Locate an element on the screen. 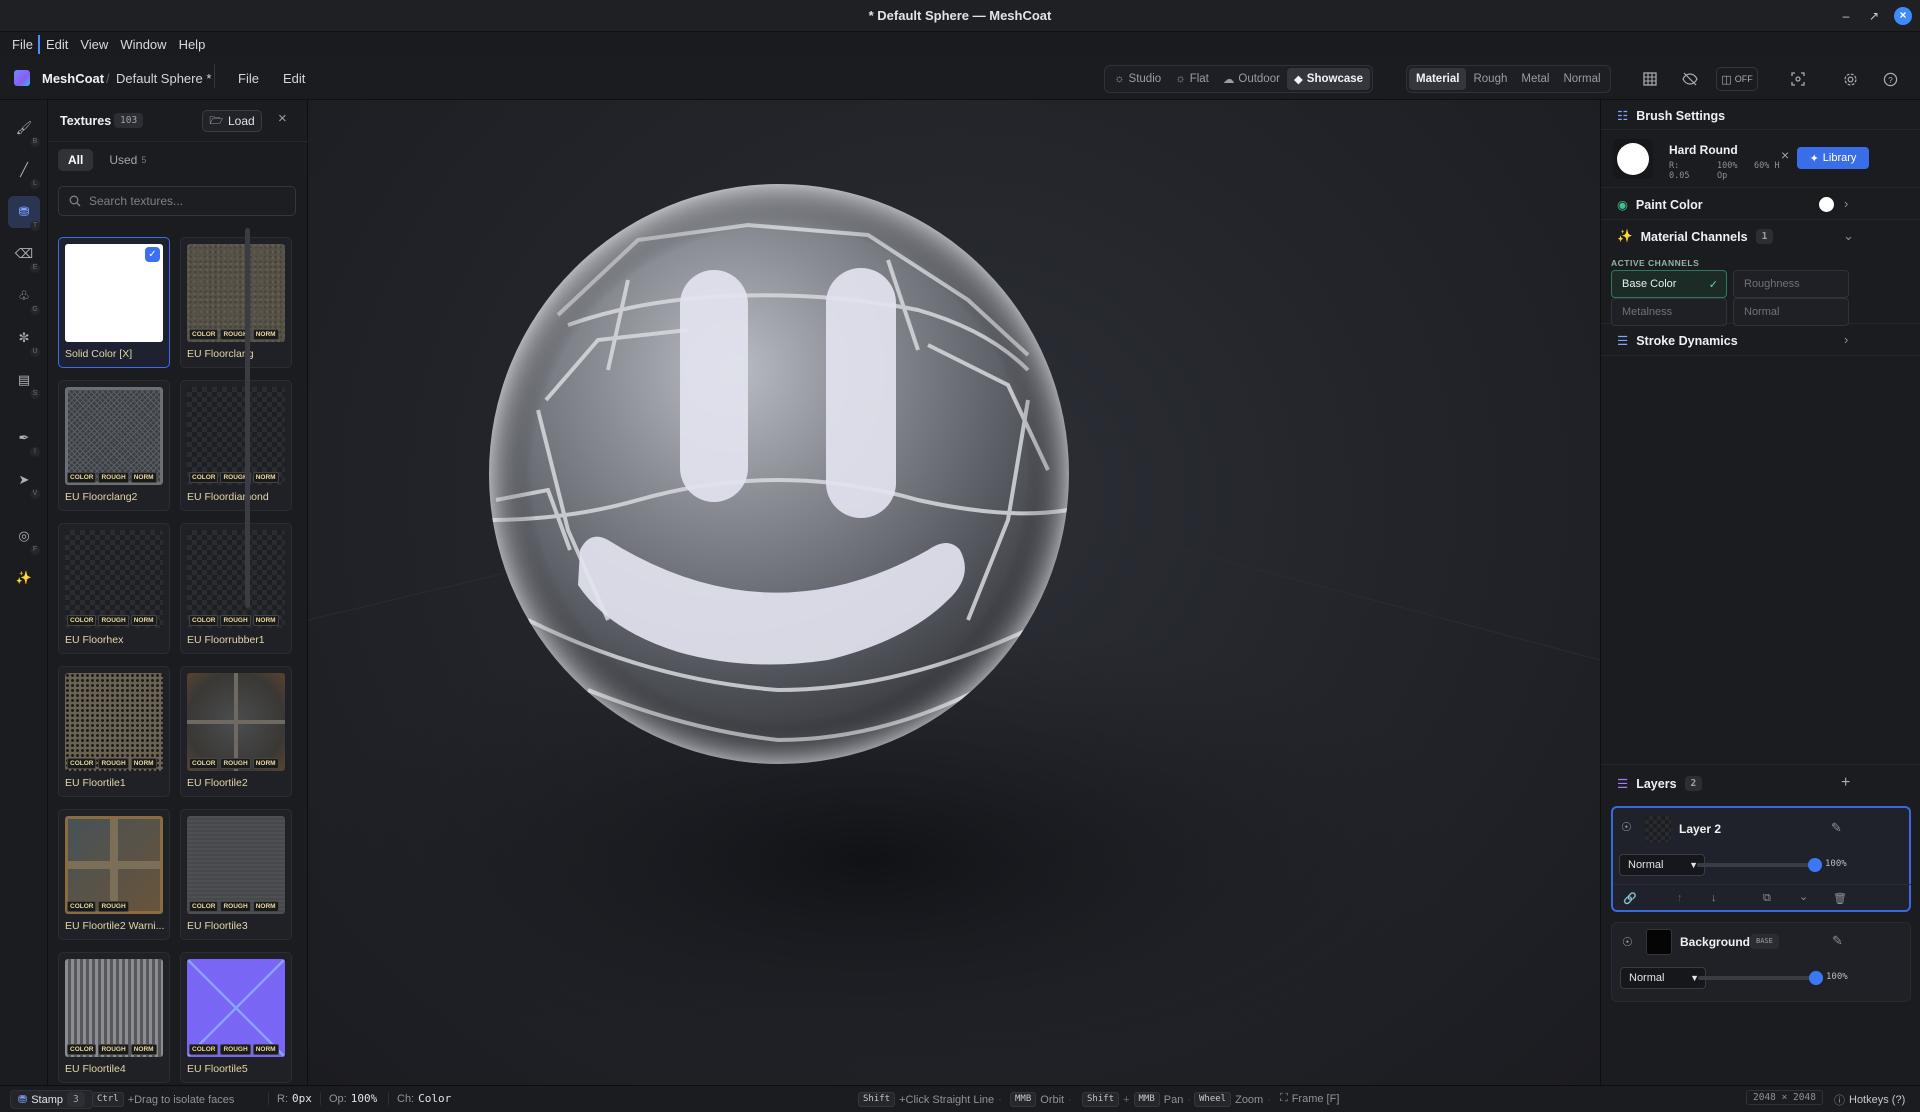 The width and height of the screenshot is (1920, 1112). view-normal-button: Normal is located at coordinates (1581, 79).